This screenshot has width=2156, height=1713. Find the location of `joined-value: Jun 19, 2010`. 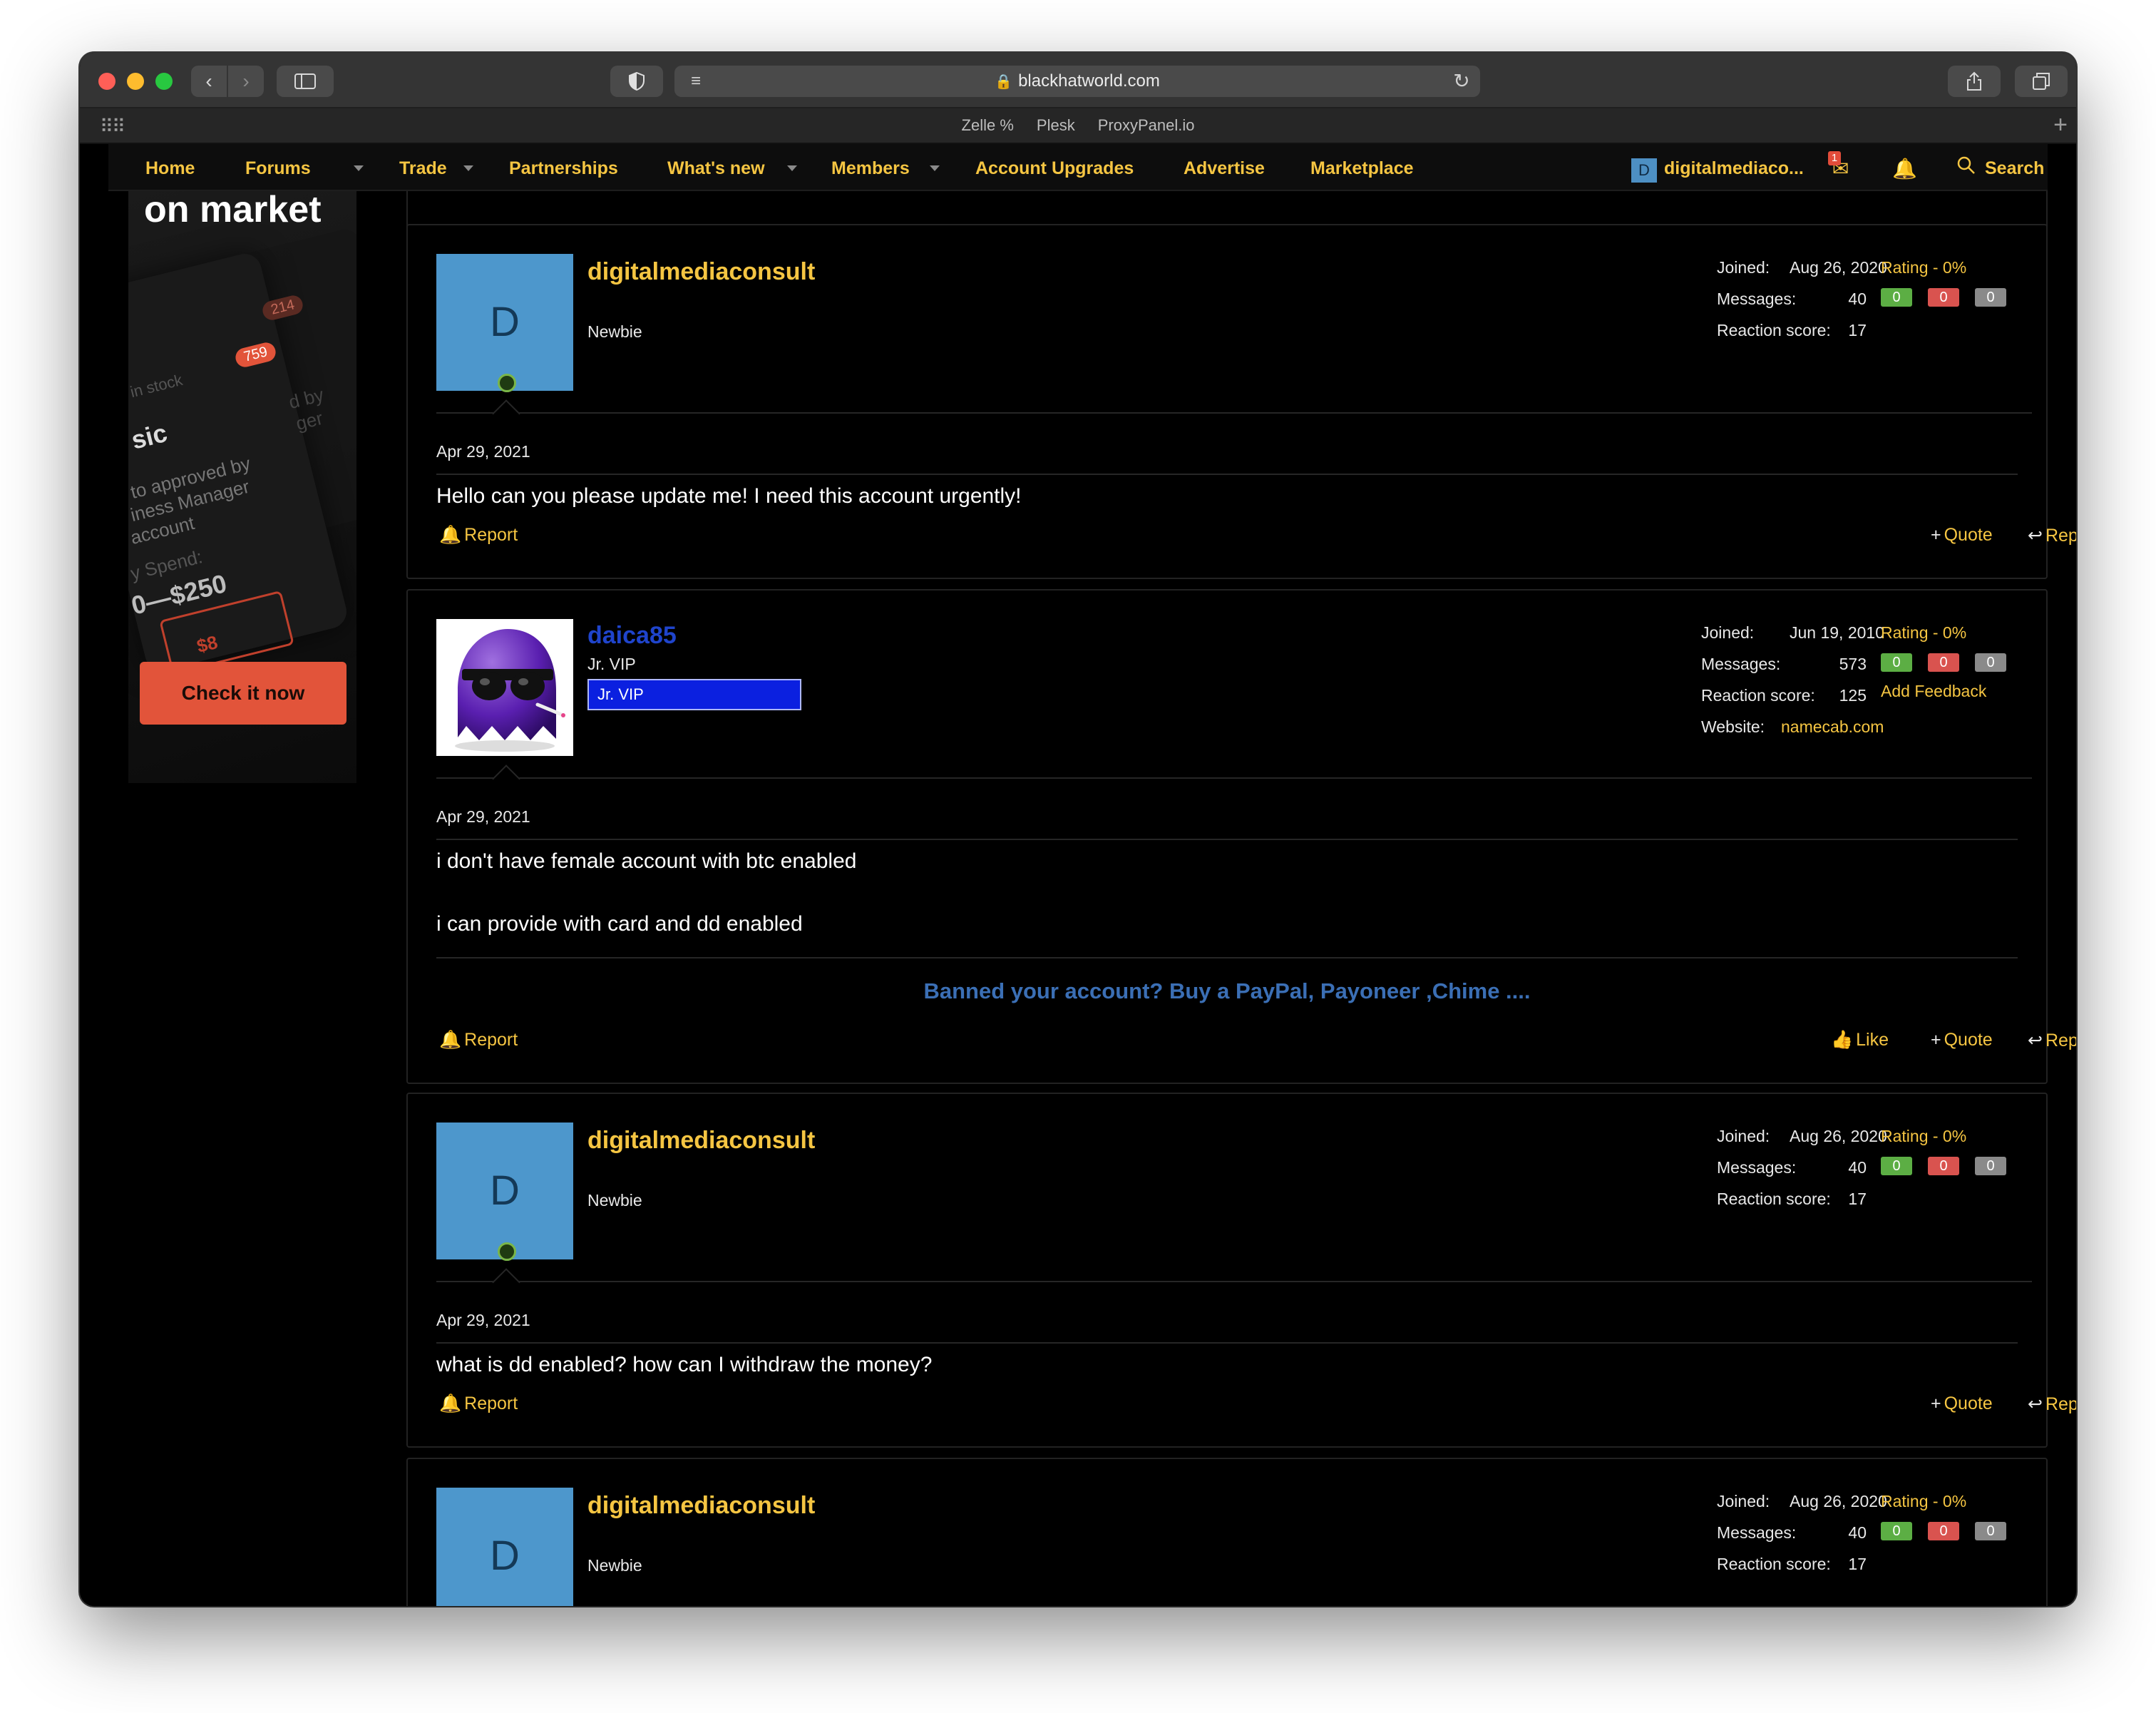

joined-value: Jun 19, 2010 is located at coordinates (1837, 632).